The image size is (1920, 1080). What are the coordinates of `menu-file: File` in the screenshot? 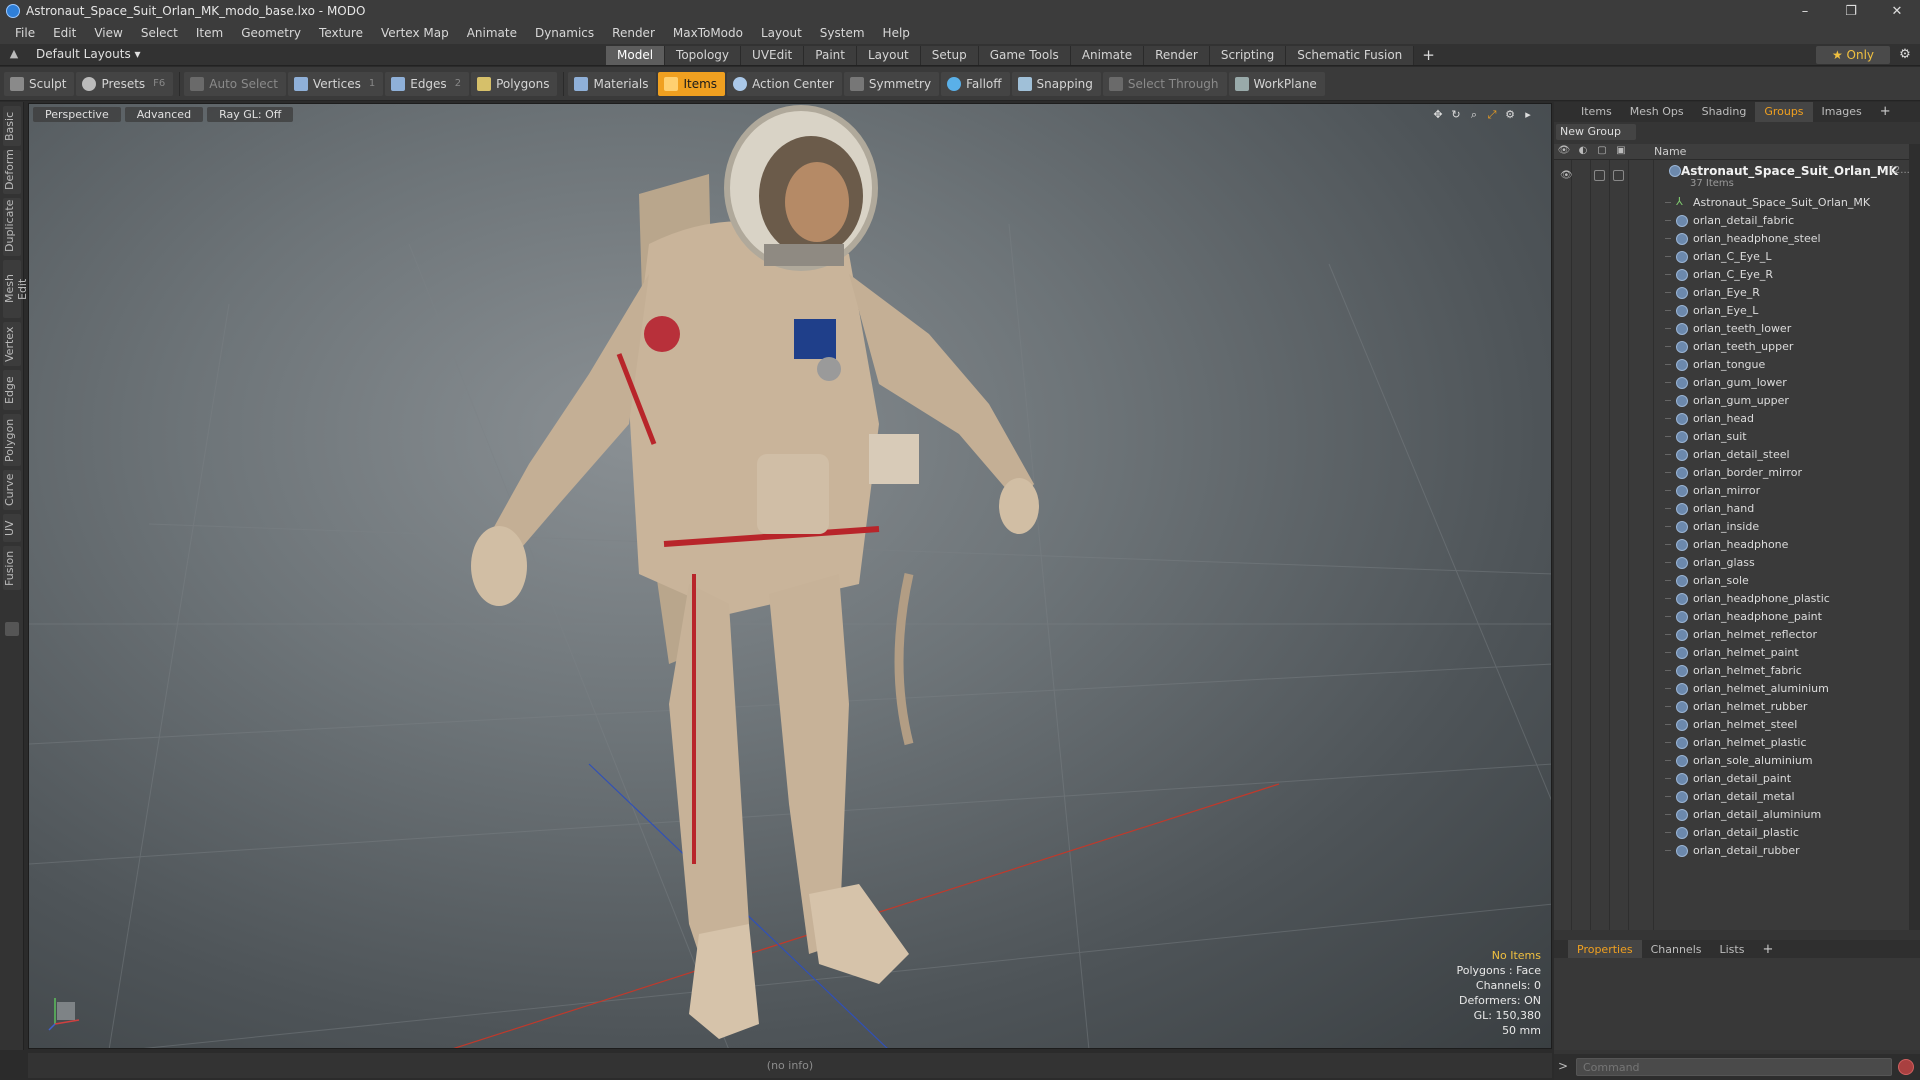 It's located at (25, 33).